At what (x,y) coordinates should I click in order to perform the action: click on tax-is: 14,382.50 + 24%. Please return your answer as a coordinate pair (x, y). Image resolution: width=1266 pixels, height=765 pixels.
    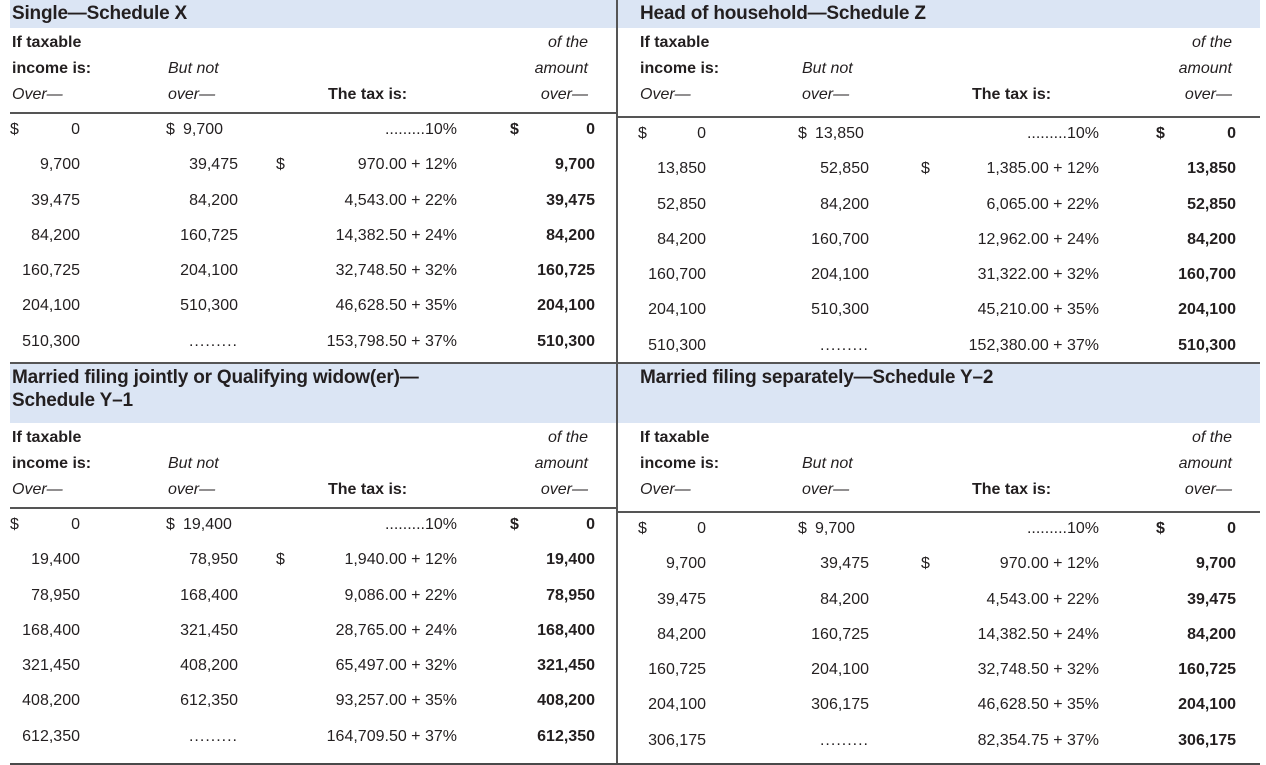
    Looking at the image, I should click on (1038, 634).